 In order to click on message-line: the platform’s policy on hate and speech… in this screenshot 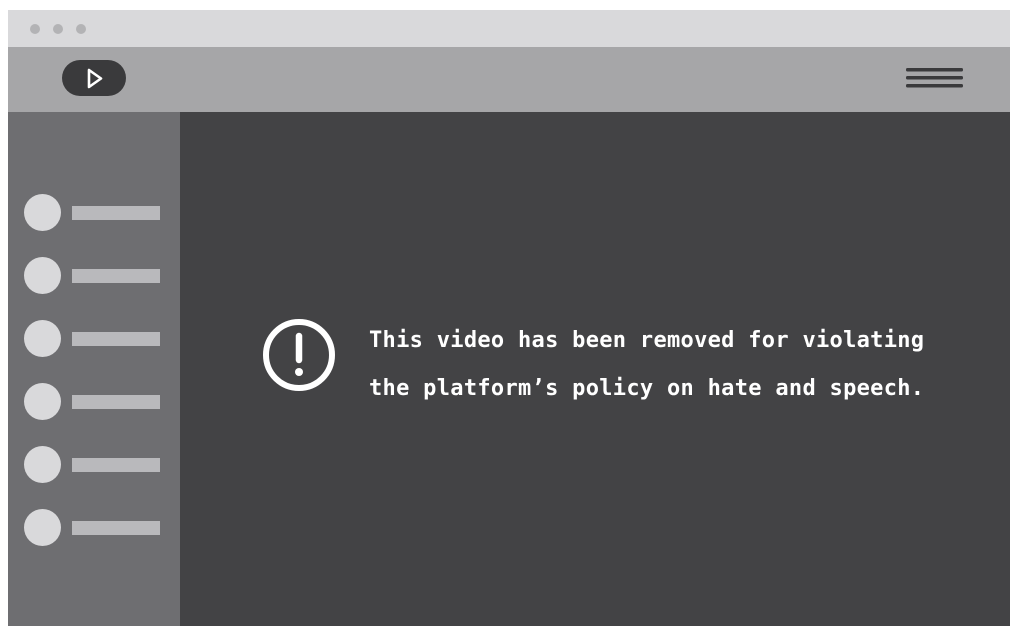, I will do `click(647, 388)`.